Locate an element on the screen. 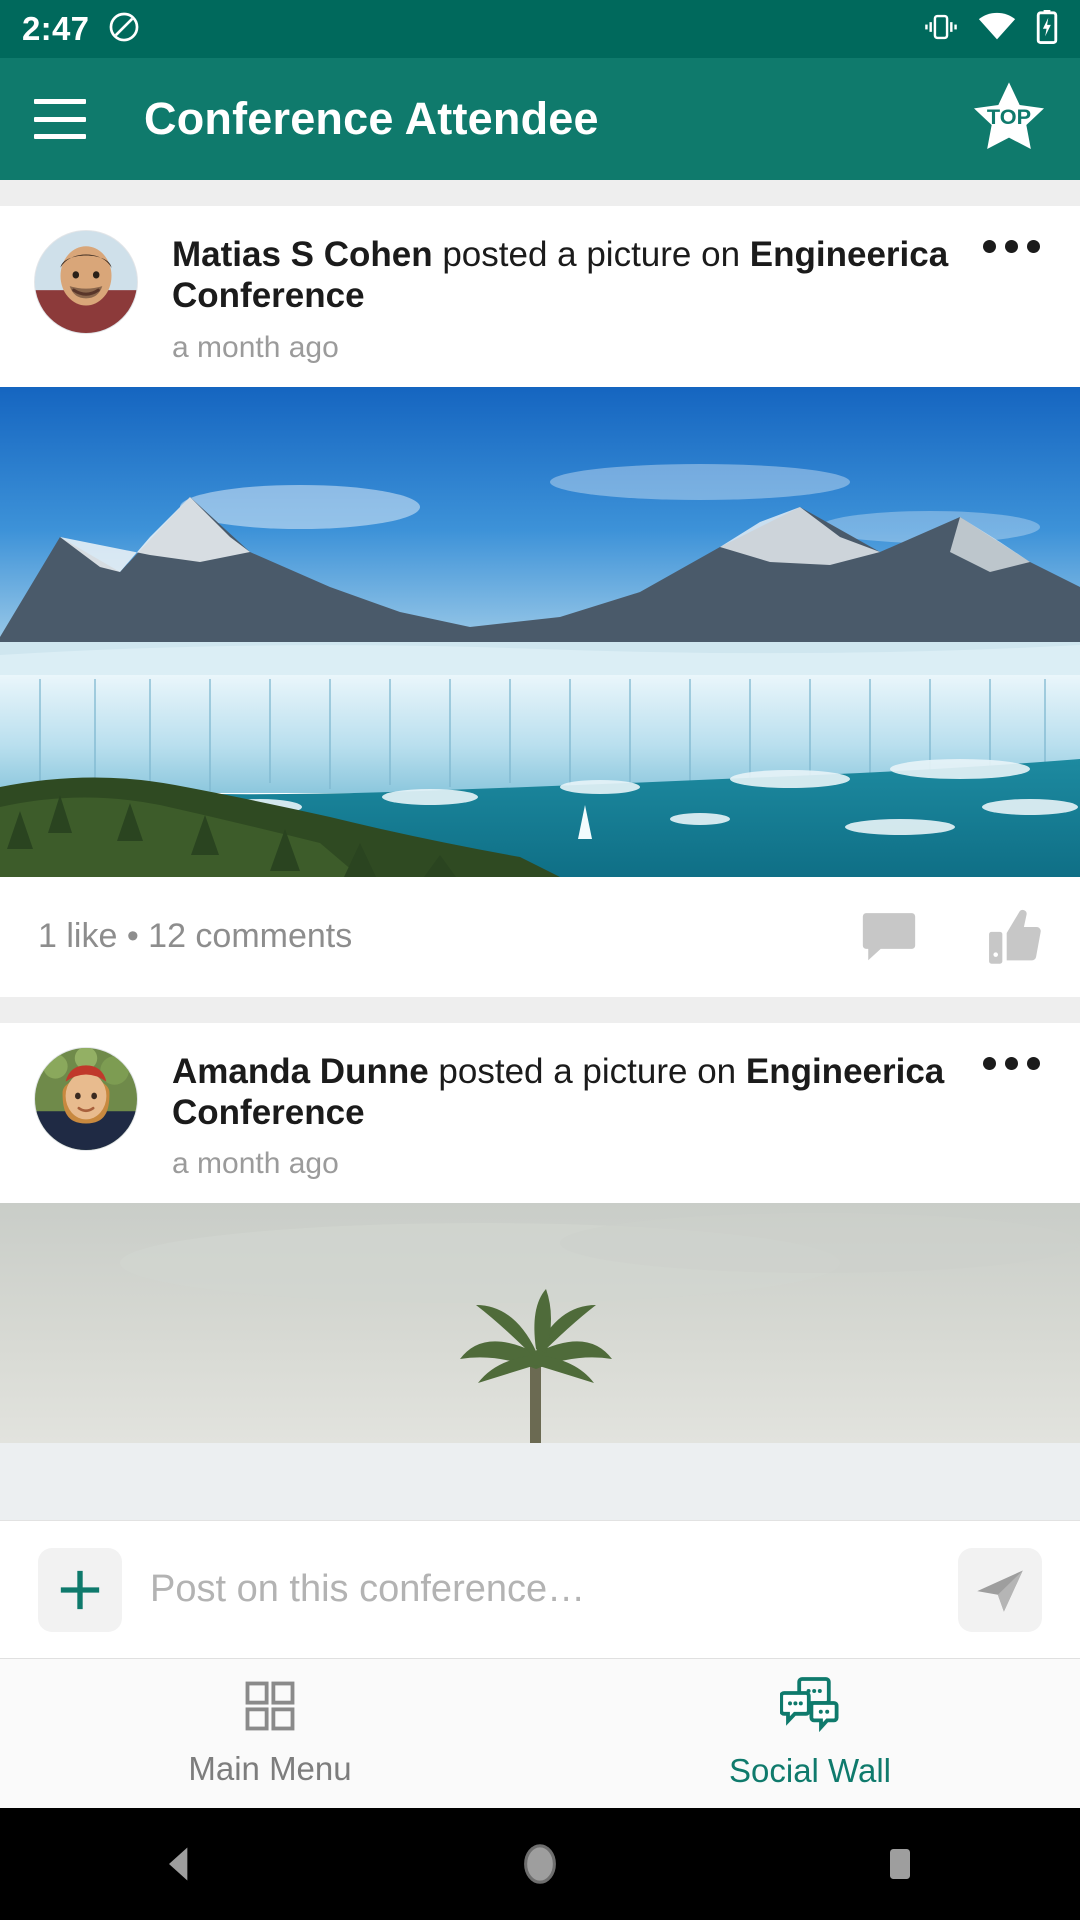 The height and width of the screenshot is (1920, 1080). grid-apps-icon is located at coordinates (270, 1708).